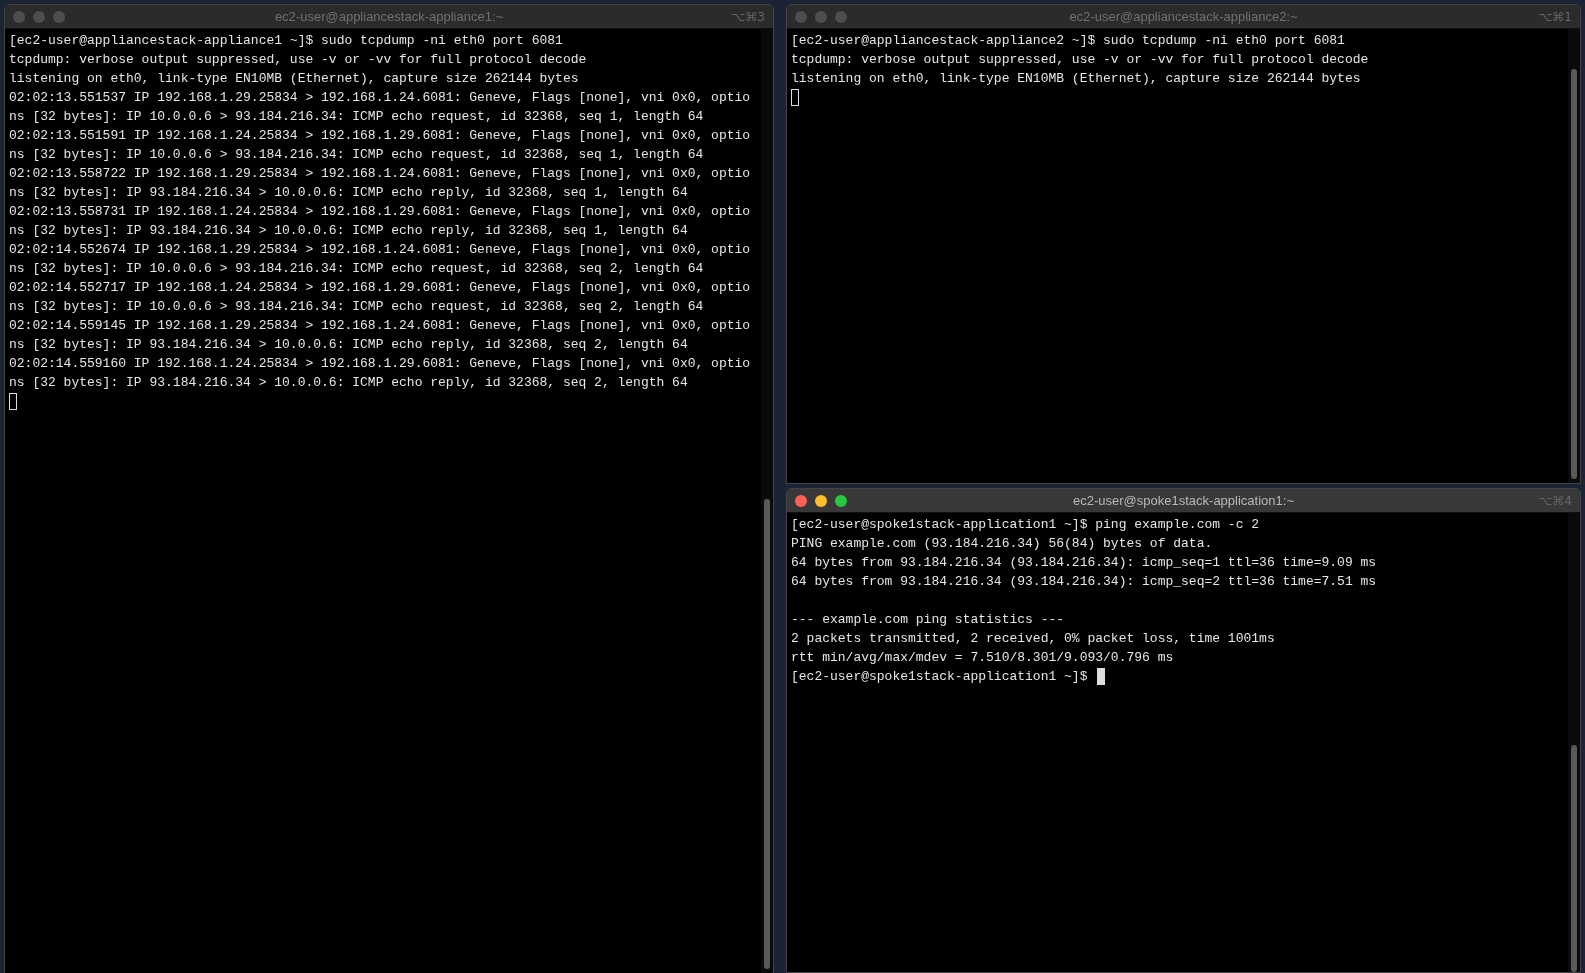 Image resolution: width=1585 pixels, height=973 pixels. I want to click on terminal-line: 2 packets transmitted, 2 received, 0% packet loss, time 1001ms, so click(1033, 639).